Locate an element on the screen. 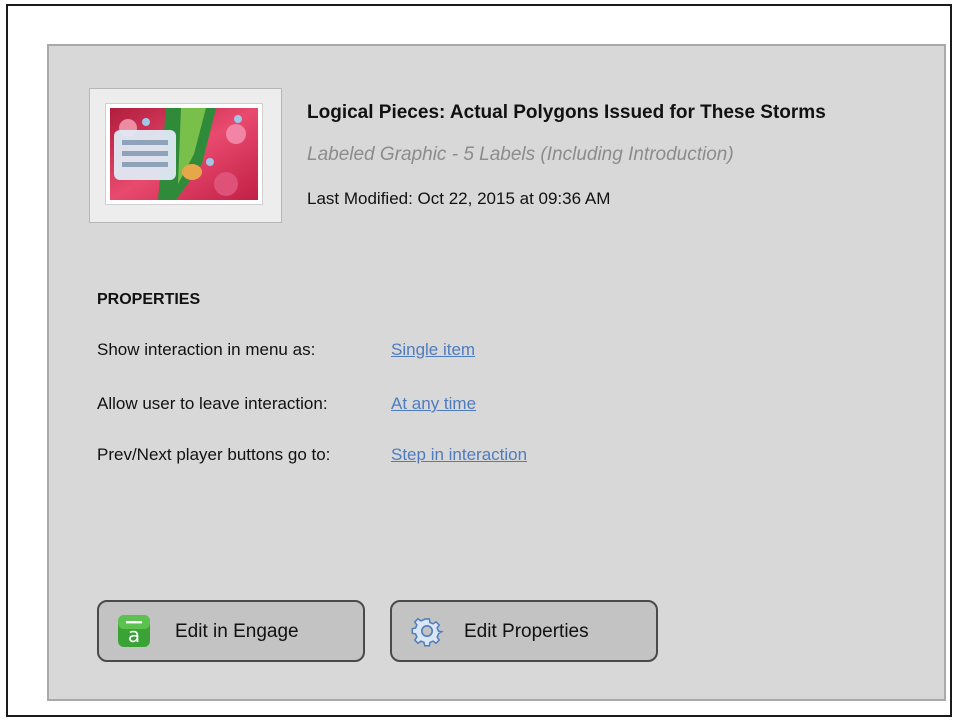 The image size is (961, 722). properties-heading: PROPERTIES is located at coordinates (149, 299).